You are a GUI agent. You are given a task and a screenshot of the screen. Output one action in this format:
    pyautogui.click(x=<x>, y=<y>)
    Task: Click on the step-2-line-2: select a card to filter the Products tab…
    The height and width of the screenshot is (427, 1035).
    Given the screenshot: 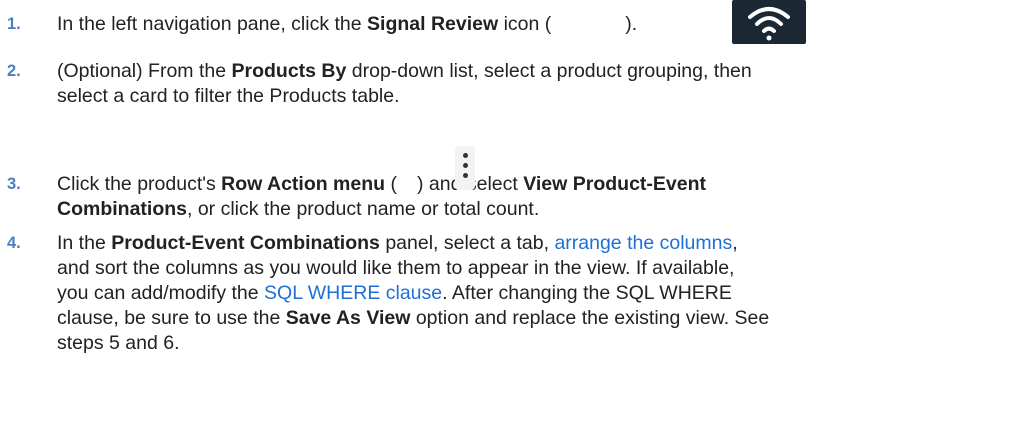 What is the action you would take?
    pyautogui.click(x=228, y=96)
    